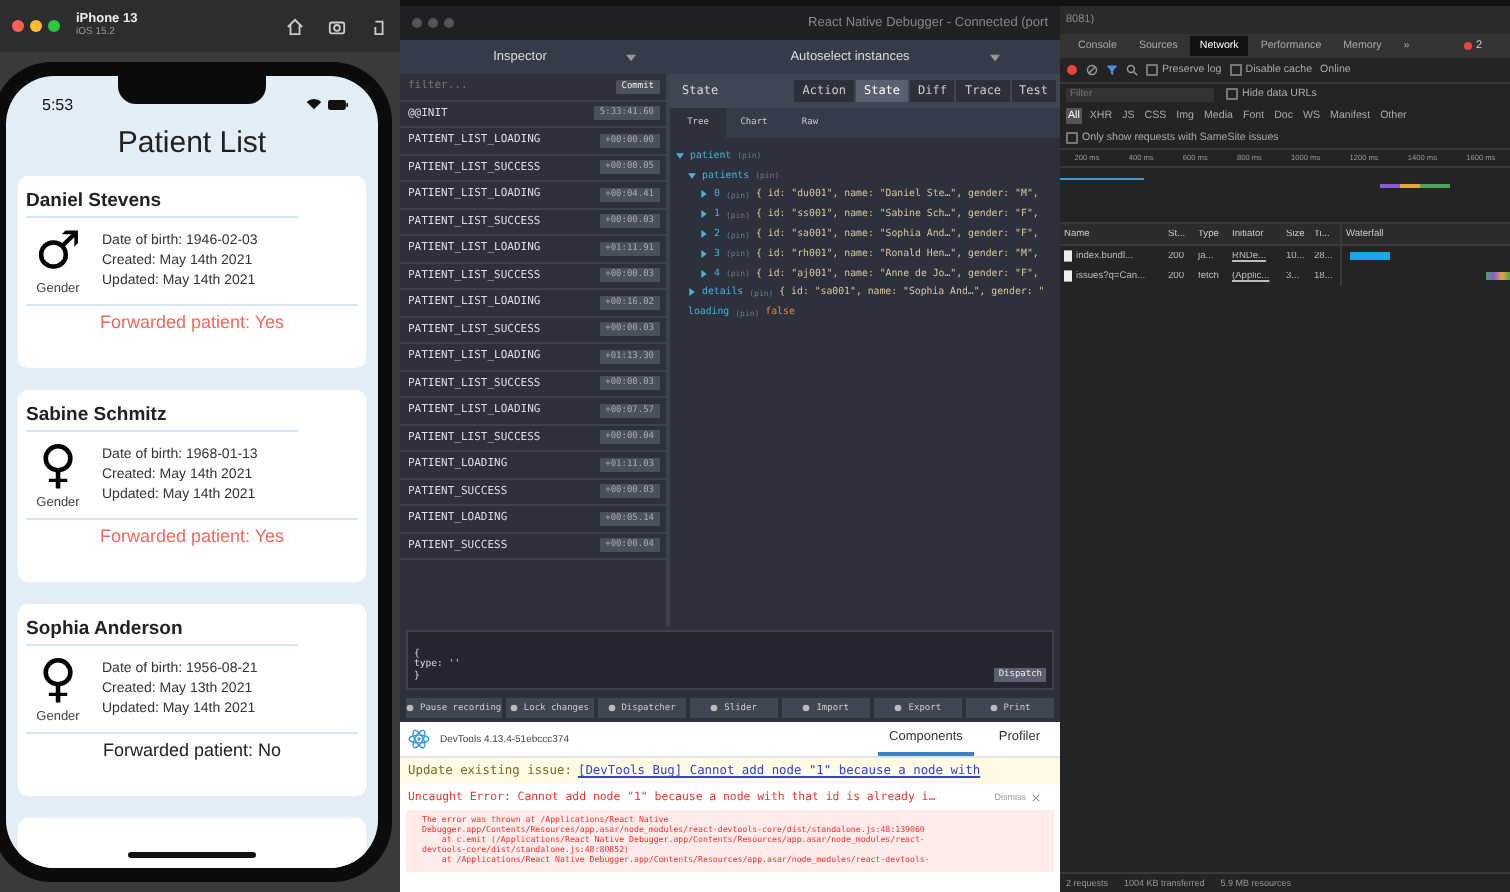 This screenshot has height=892, width=1510. Describe the element at coordinates (295, 26) in the screenshot. I see `home-icon` at that location.